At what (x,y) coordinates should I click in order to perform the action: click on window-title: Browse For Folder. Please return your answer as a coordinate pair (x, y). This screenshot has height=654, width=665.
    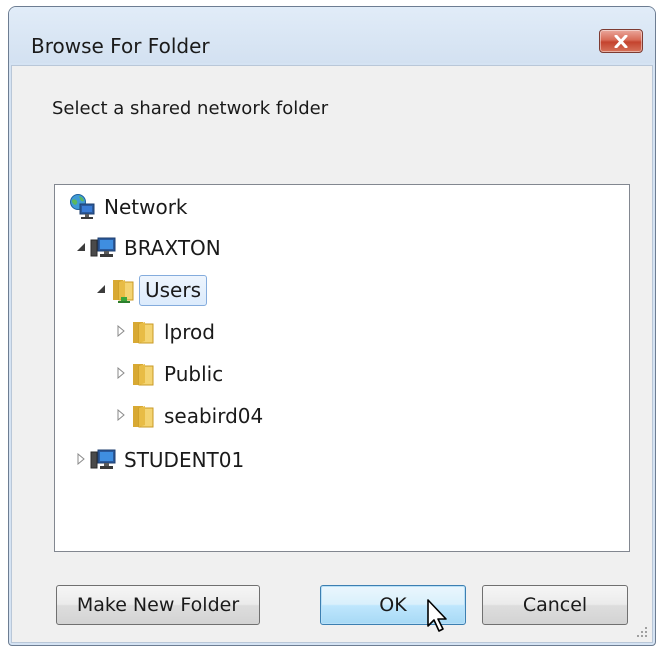
    Looking at the image, I should click on (120, 46).